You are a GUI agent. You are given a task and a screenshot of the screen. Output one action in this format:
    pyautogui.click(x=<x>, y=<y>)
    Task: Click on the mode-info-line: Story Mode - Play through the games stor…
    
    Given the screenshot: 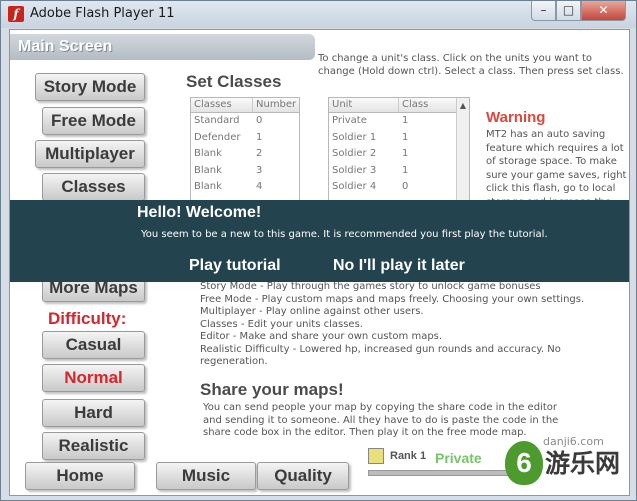 What is the action you would take?
    pyautogui.click(x=370, y=286)
    